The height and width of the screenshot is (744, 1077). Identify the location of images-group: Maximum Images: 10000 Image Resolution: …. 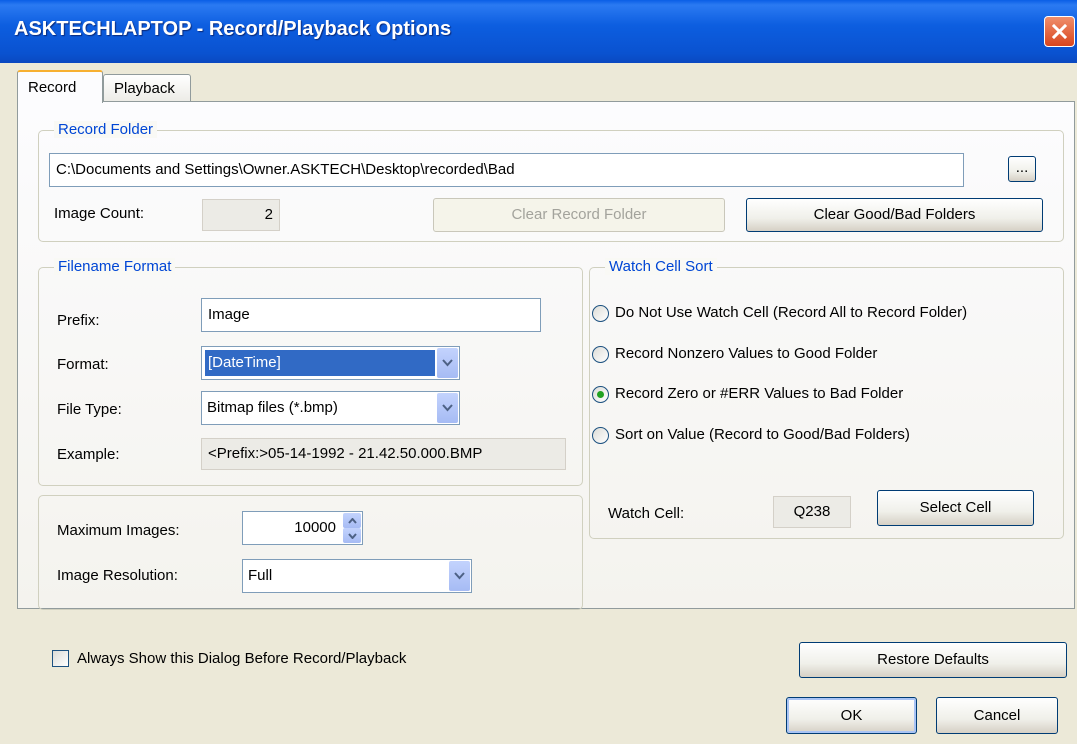
(310, 552).